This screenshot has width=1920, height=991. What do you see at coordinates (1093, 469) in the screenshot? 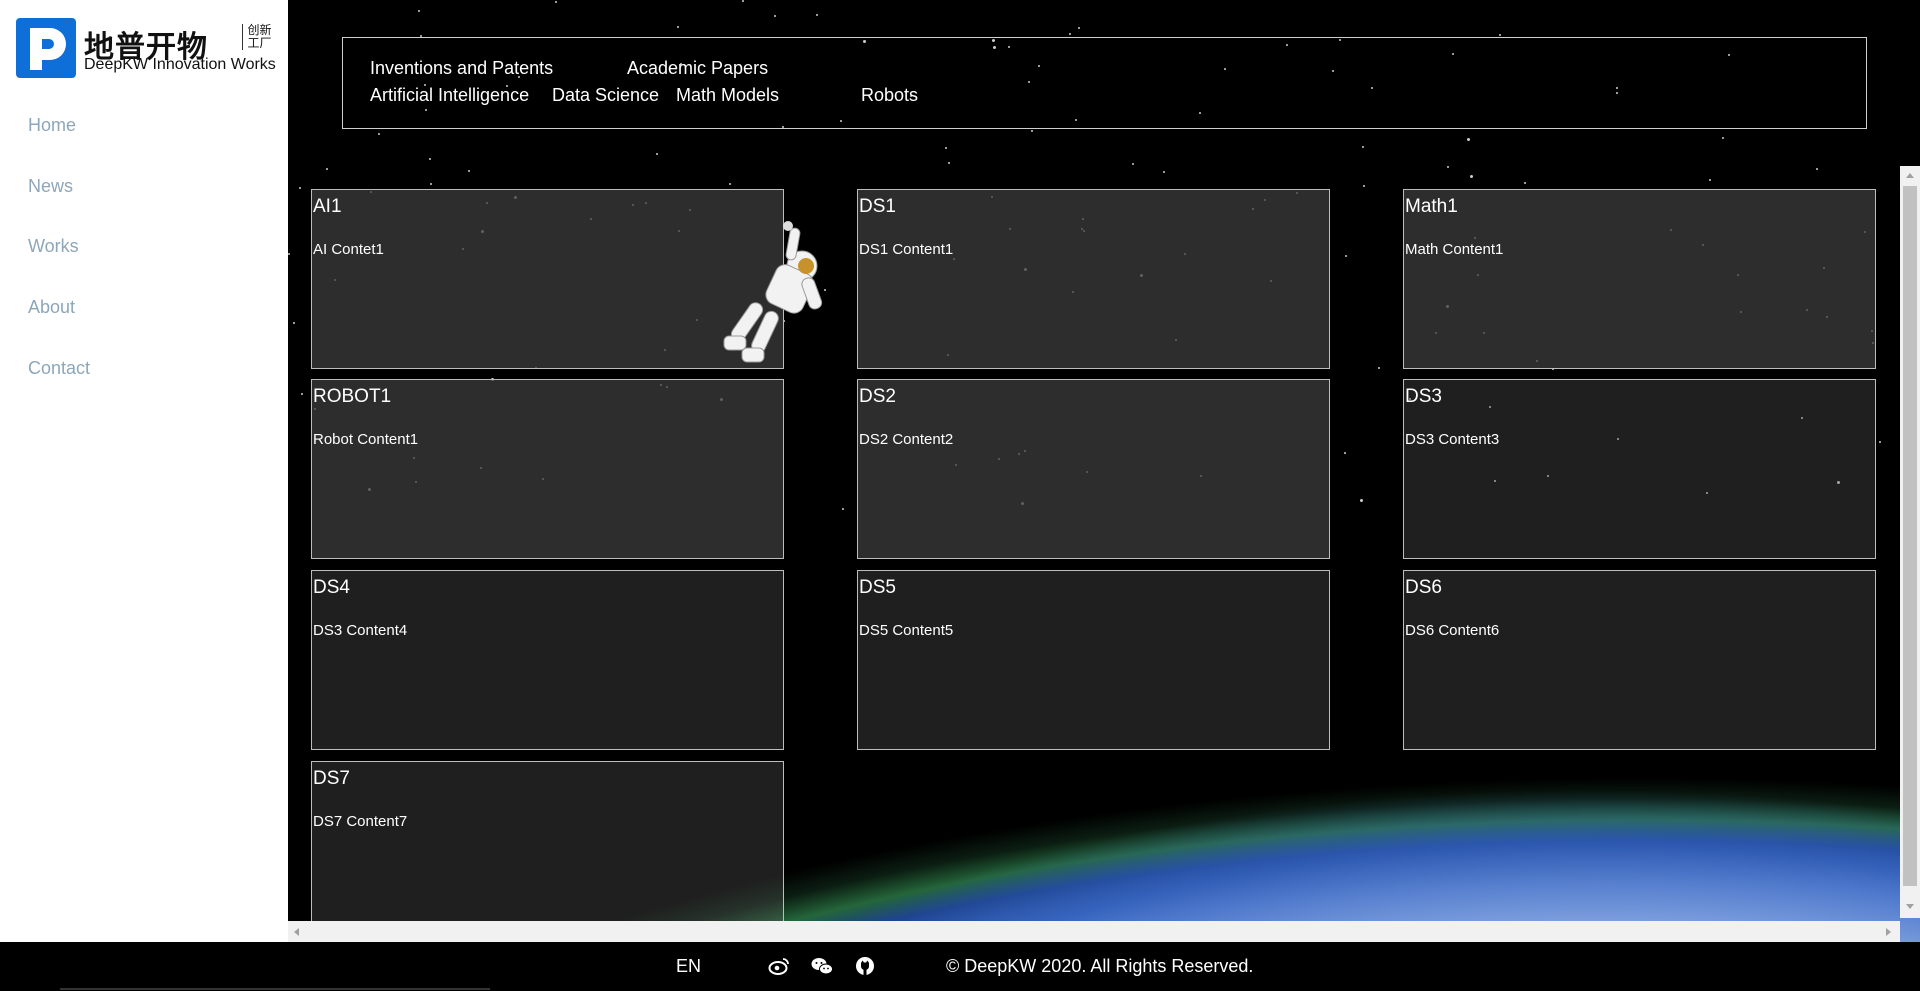
I see `card-ds2: DS2 DS2 Content2` at bounding box center [1093, 469].